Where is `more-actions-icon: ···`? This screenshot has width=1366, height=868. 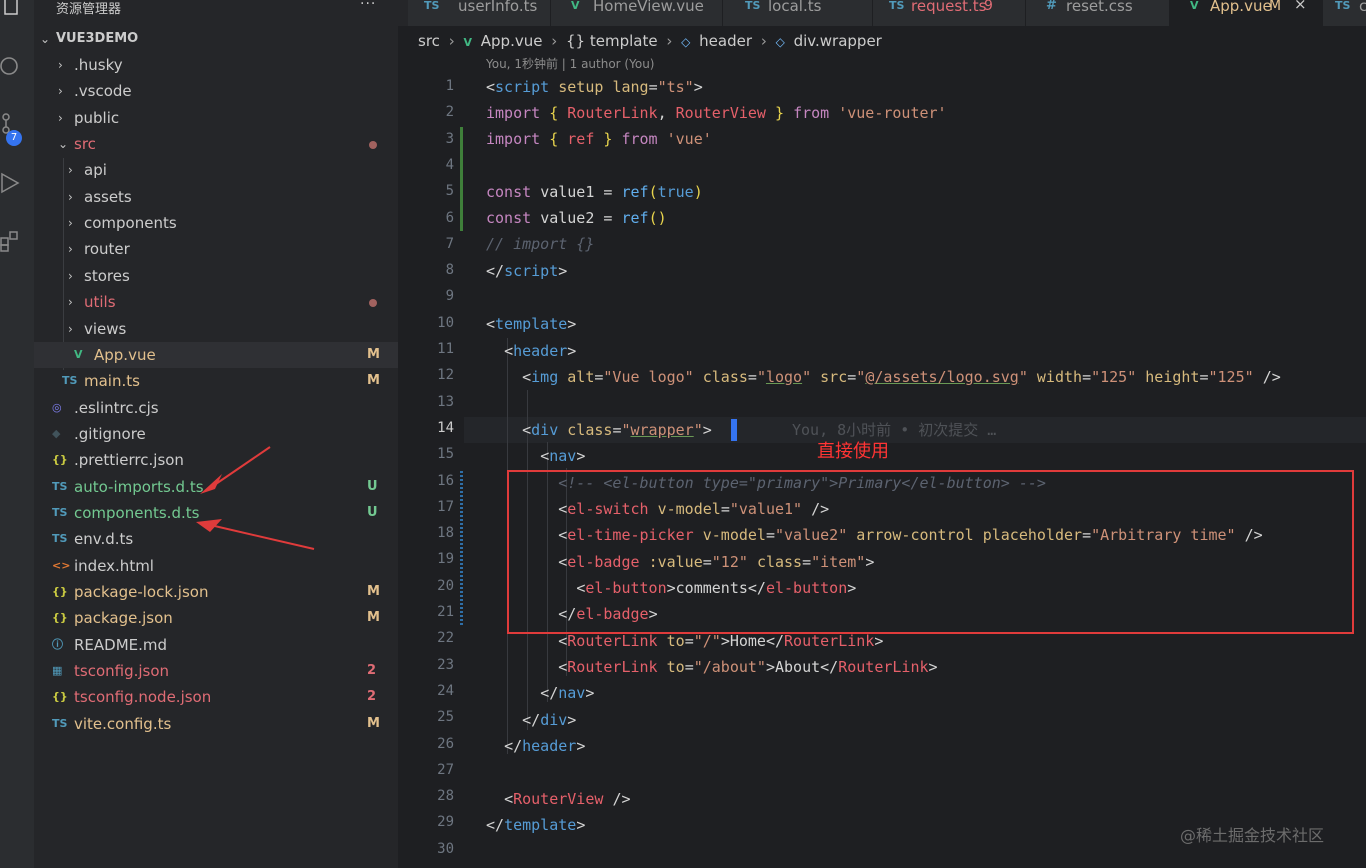
more-actions-icon: ··· is located at coordinates (368, 6).